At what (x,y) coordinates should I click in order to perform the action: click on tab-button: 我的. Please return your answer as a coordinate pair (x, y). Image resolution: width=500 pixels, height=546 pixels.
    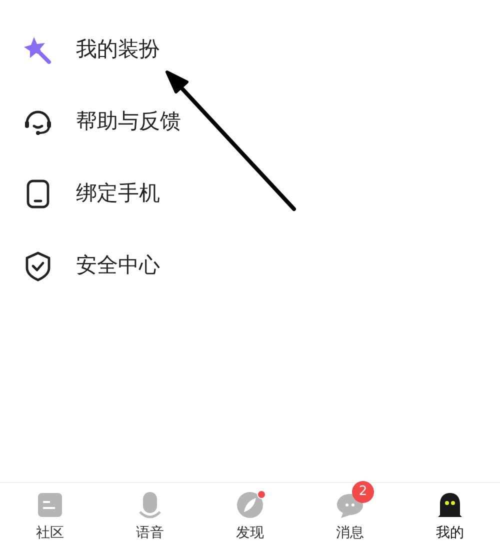
    Looking at the image, I should click on (450, 514).